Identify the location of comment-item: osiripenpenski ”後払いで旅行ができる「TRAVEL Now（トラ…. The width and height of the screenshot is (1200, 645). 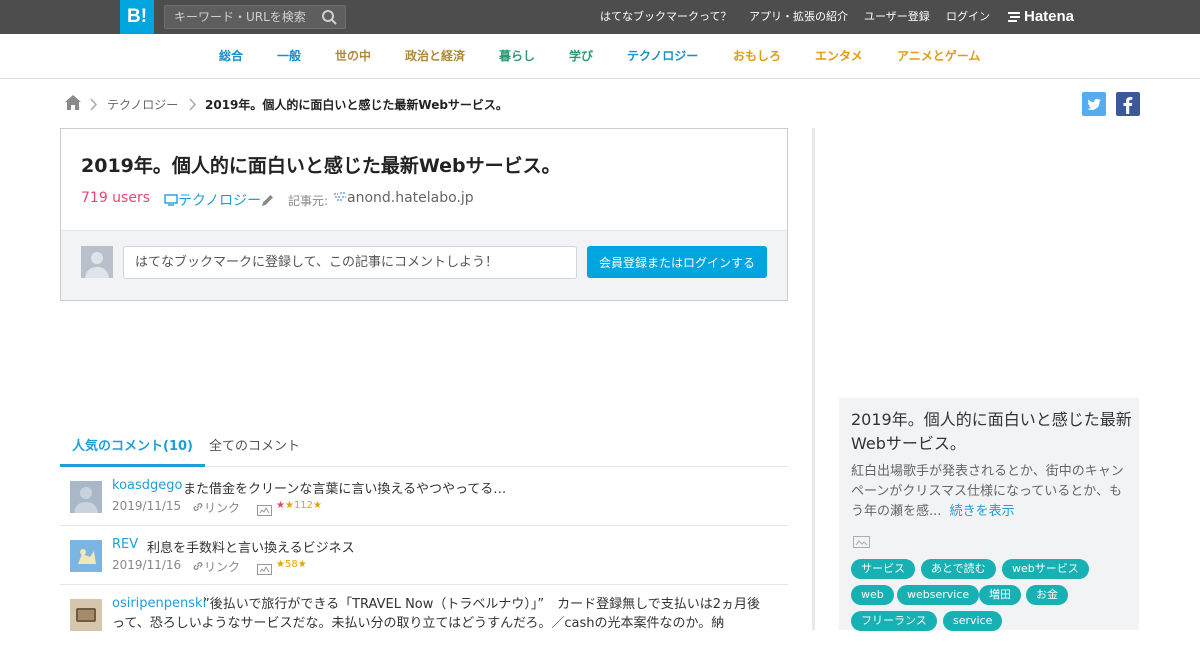
(424, 615).